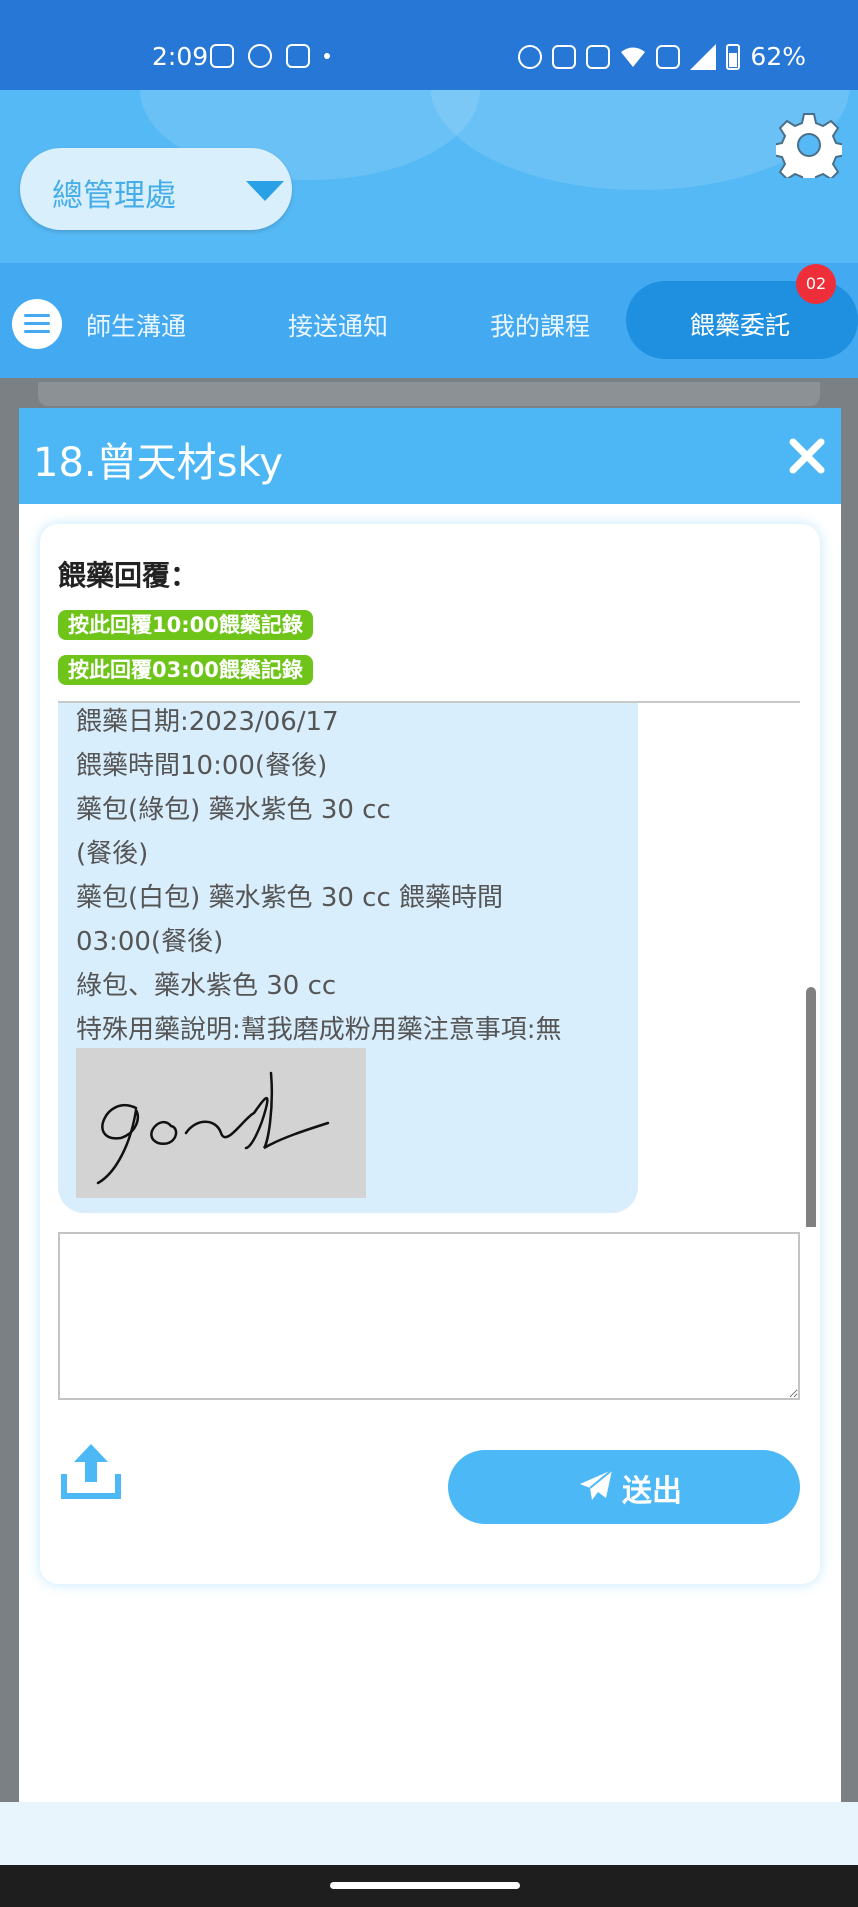 The height and width of the screenshot is (1907, 858). What do you see at coordinates (530, 56) in the screenshot?
I see `alarm-icon` at bounding box center [530, 56].